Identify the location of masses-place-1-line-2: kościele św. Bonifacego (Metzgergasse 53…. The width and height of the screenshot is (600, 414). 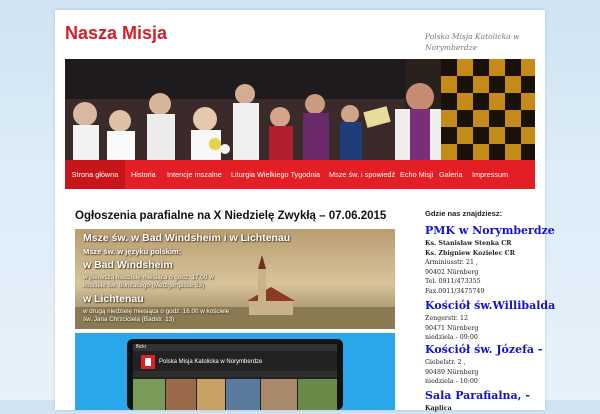
(144, 285).